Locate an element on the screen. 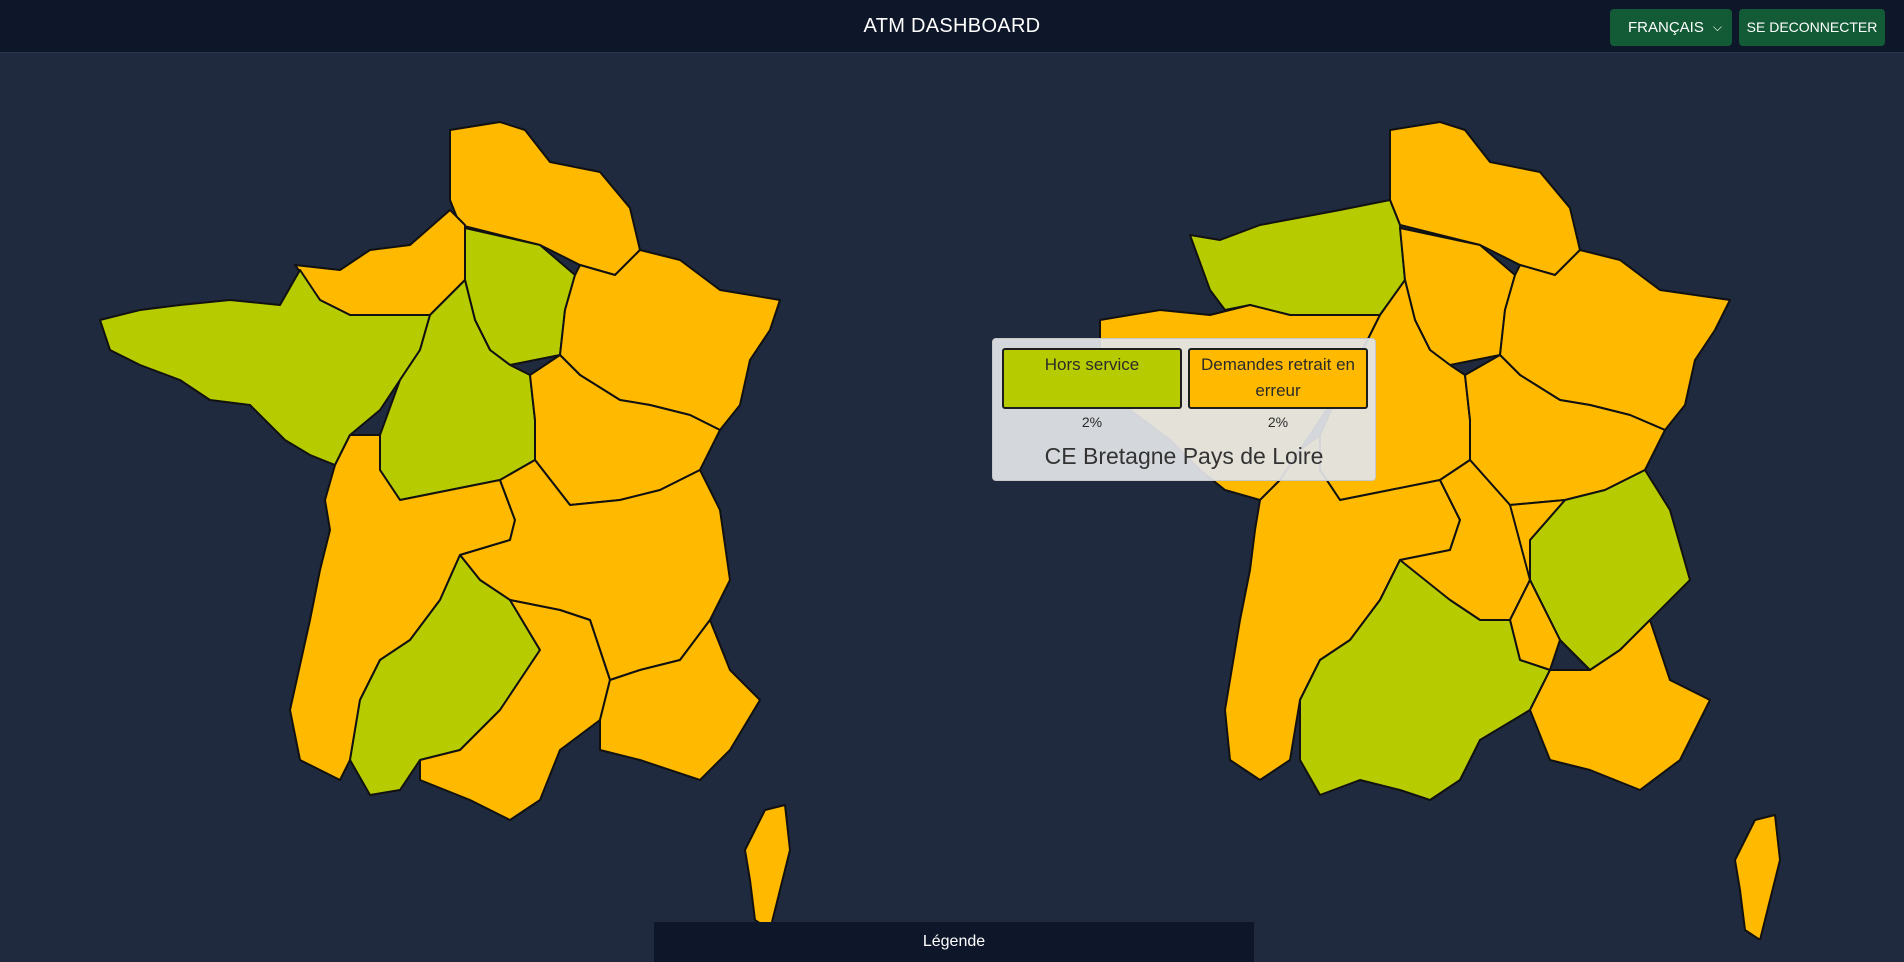 The image size is (1904, 962). logout-button: SE DECONNECTER is located at coordinates (1812, 27).